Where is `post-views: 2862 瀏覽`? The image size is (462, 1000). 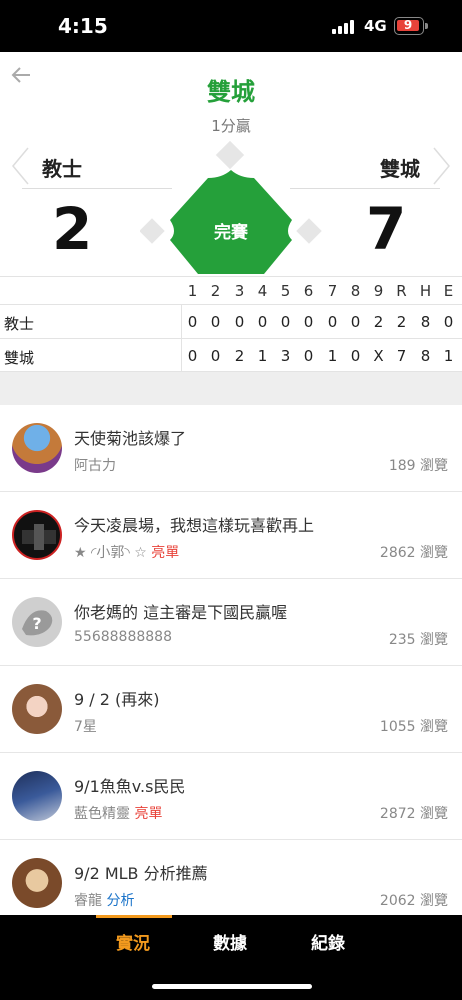
post-views: 2862 瀏覽 is located at coordinates (413, 553).